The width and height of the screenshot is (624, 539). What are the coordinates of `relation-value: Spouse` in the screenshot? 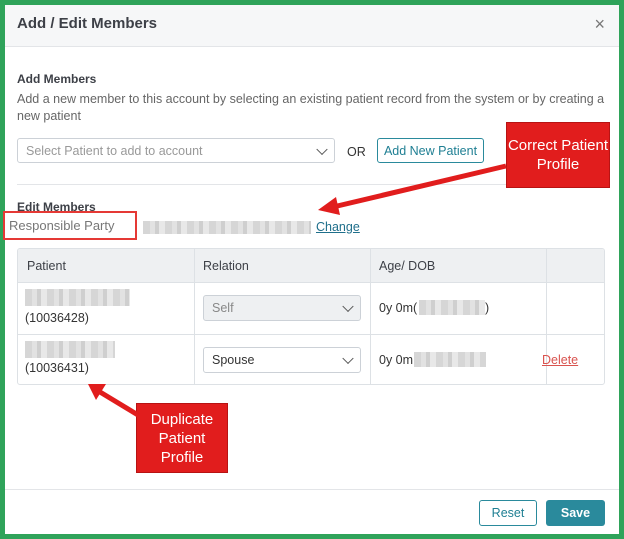 It's located at (233, 360).